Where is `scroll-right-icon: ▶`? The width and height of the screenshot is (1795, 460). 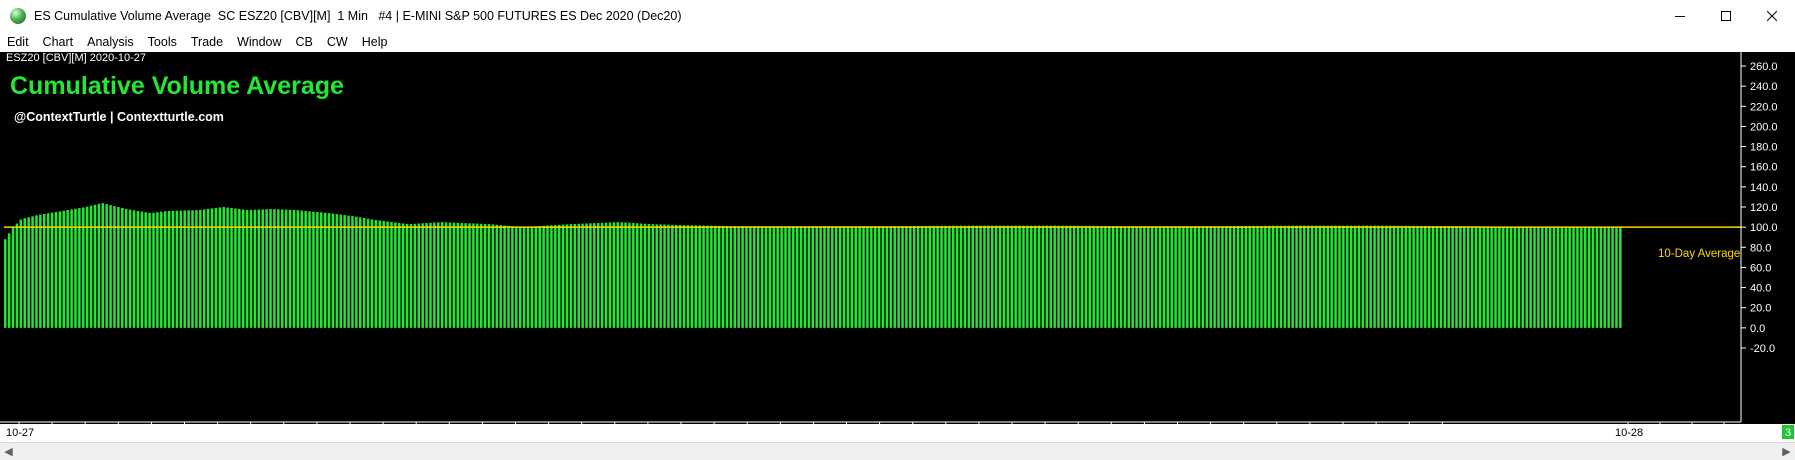 scroll-right-icon: ▶ is located at coordinates (1786, 451).